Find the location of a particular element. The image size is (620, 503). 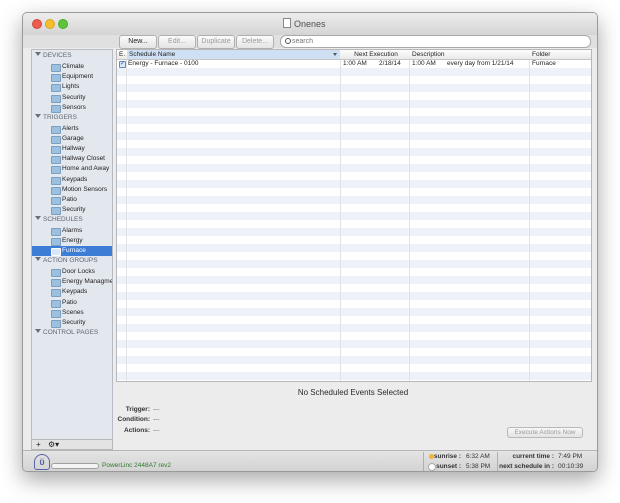

sidebar-section-title: DEVICES is located at coordinates (57, 55).